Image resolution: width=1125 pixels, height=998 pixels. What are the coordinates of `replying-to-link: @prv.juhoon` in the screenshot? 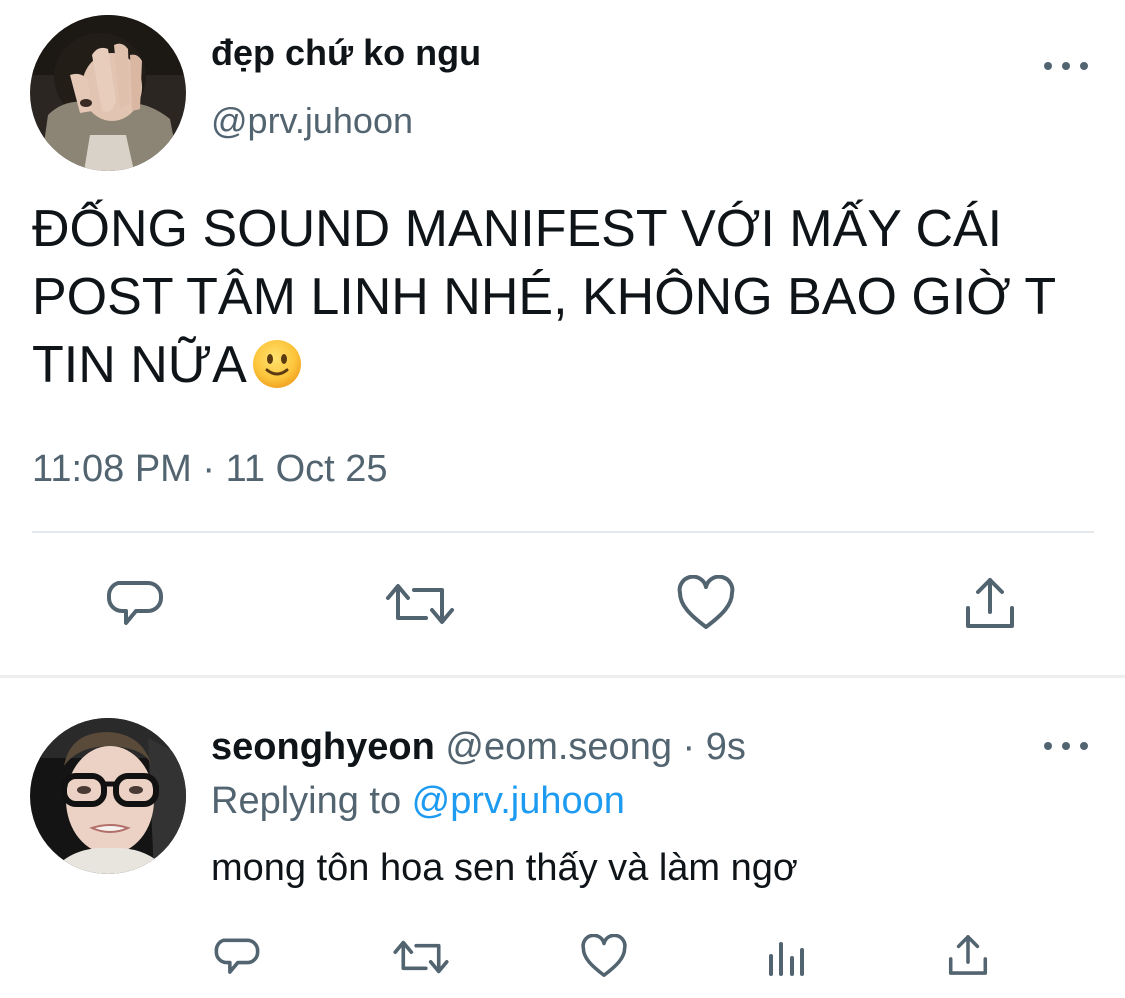 It's located at (518, 801).